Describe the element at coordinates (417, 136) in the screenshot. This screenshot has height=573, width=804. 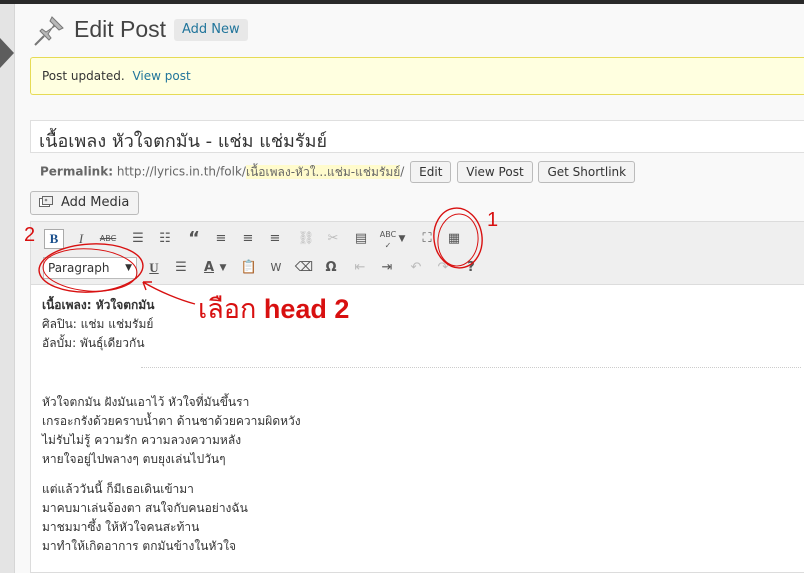
I see `post-title-input: เนื้อเพลง หัวใจตกมัน - แช่ม แช่มรัมย์` at that location.